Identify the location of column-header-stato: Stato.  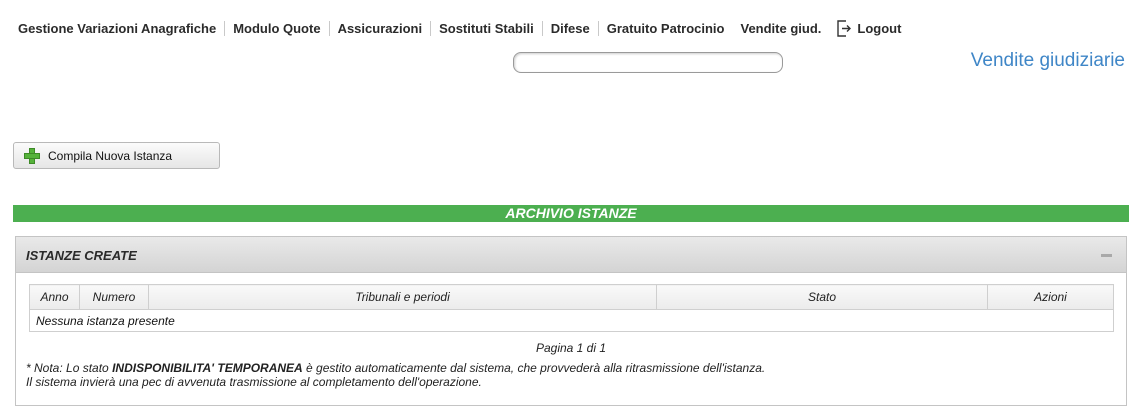
(822, 297).